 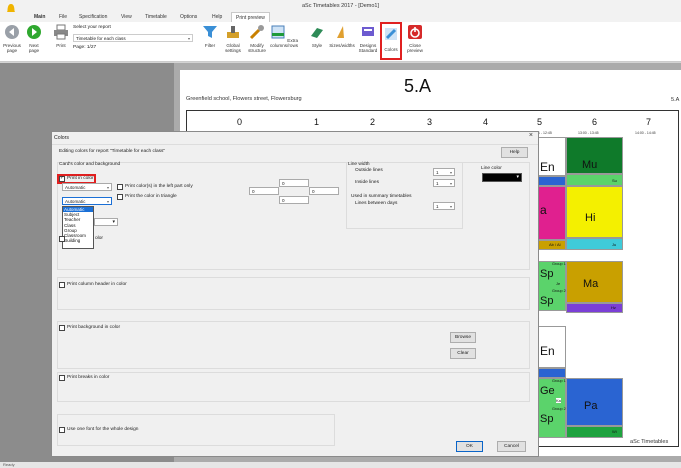 I want to click on left-part-label: Print color(s) in the left part only, so click(x=159, y=186).